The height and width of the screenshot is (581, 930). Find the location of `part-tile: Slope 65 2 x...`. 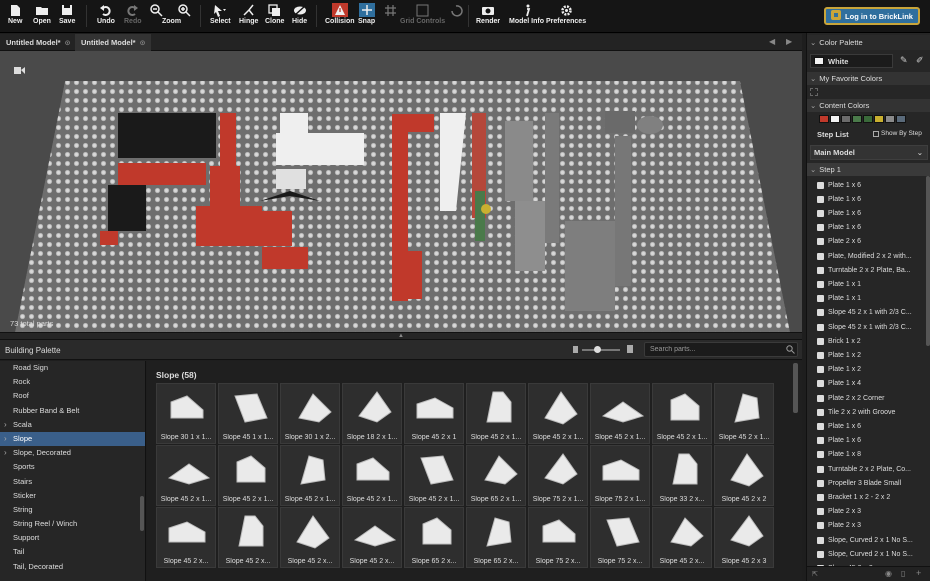

part-tile: Slope 65 2 x... is located at coordinates (434, 537).